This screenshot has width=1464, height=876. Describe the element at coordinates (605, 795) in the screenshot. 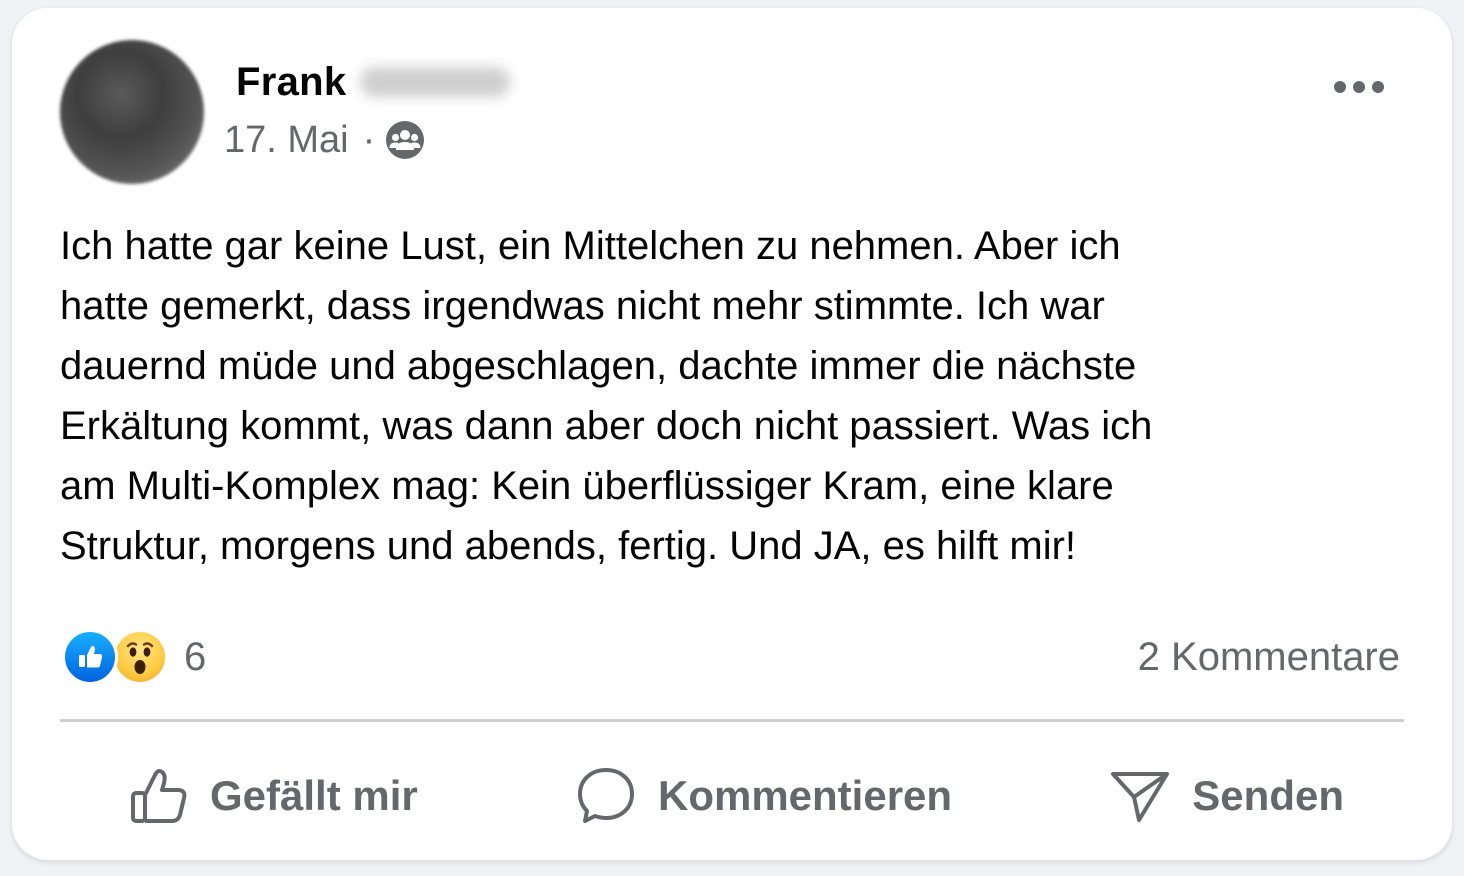

I see `comment-bubble-icon` at that location.